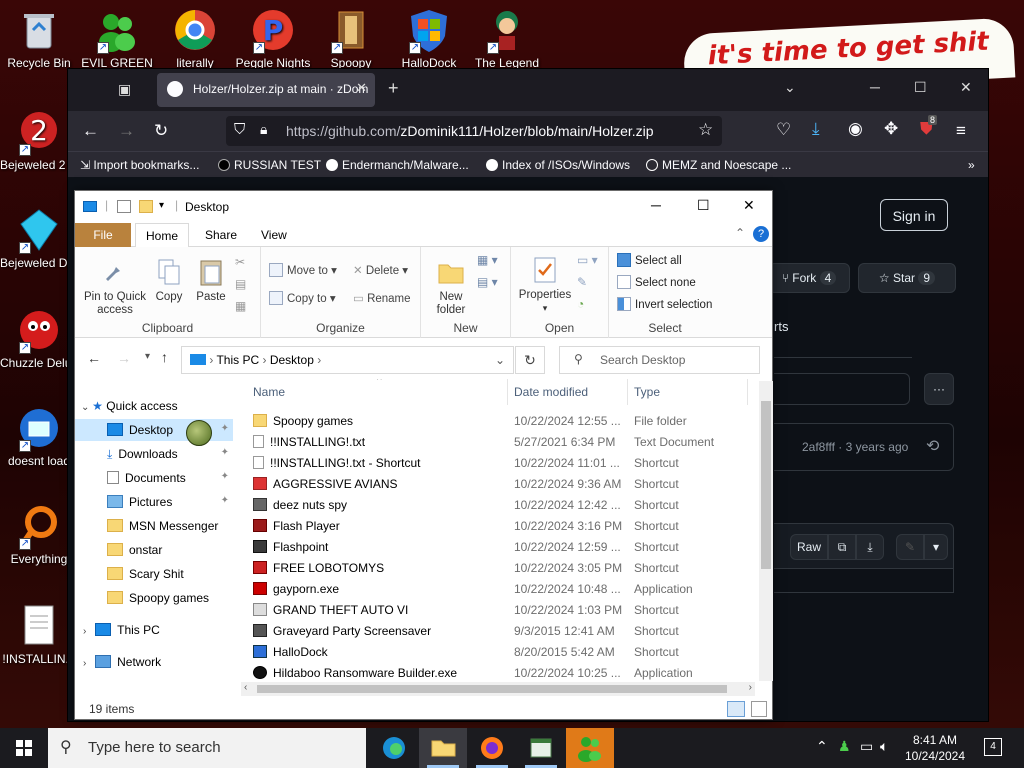  Describe the element at coordinates (115, 287) in the screenshot. I see `pin-quick-access-button: Pin to Quick access` at that location.